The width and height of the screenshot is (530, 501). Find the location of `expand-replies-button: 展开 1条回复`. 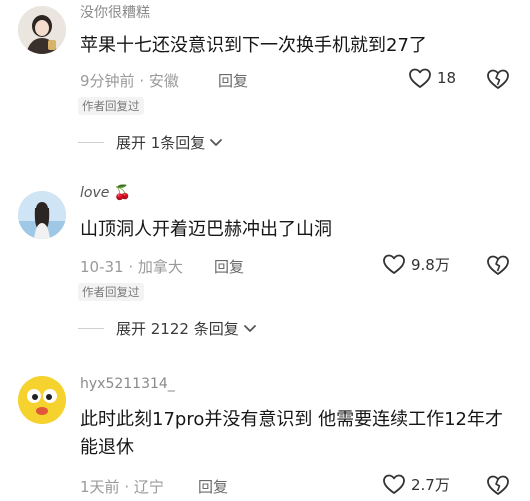

expand-replies-button: 展开 1条回复 is located at coordinates (150, 142).